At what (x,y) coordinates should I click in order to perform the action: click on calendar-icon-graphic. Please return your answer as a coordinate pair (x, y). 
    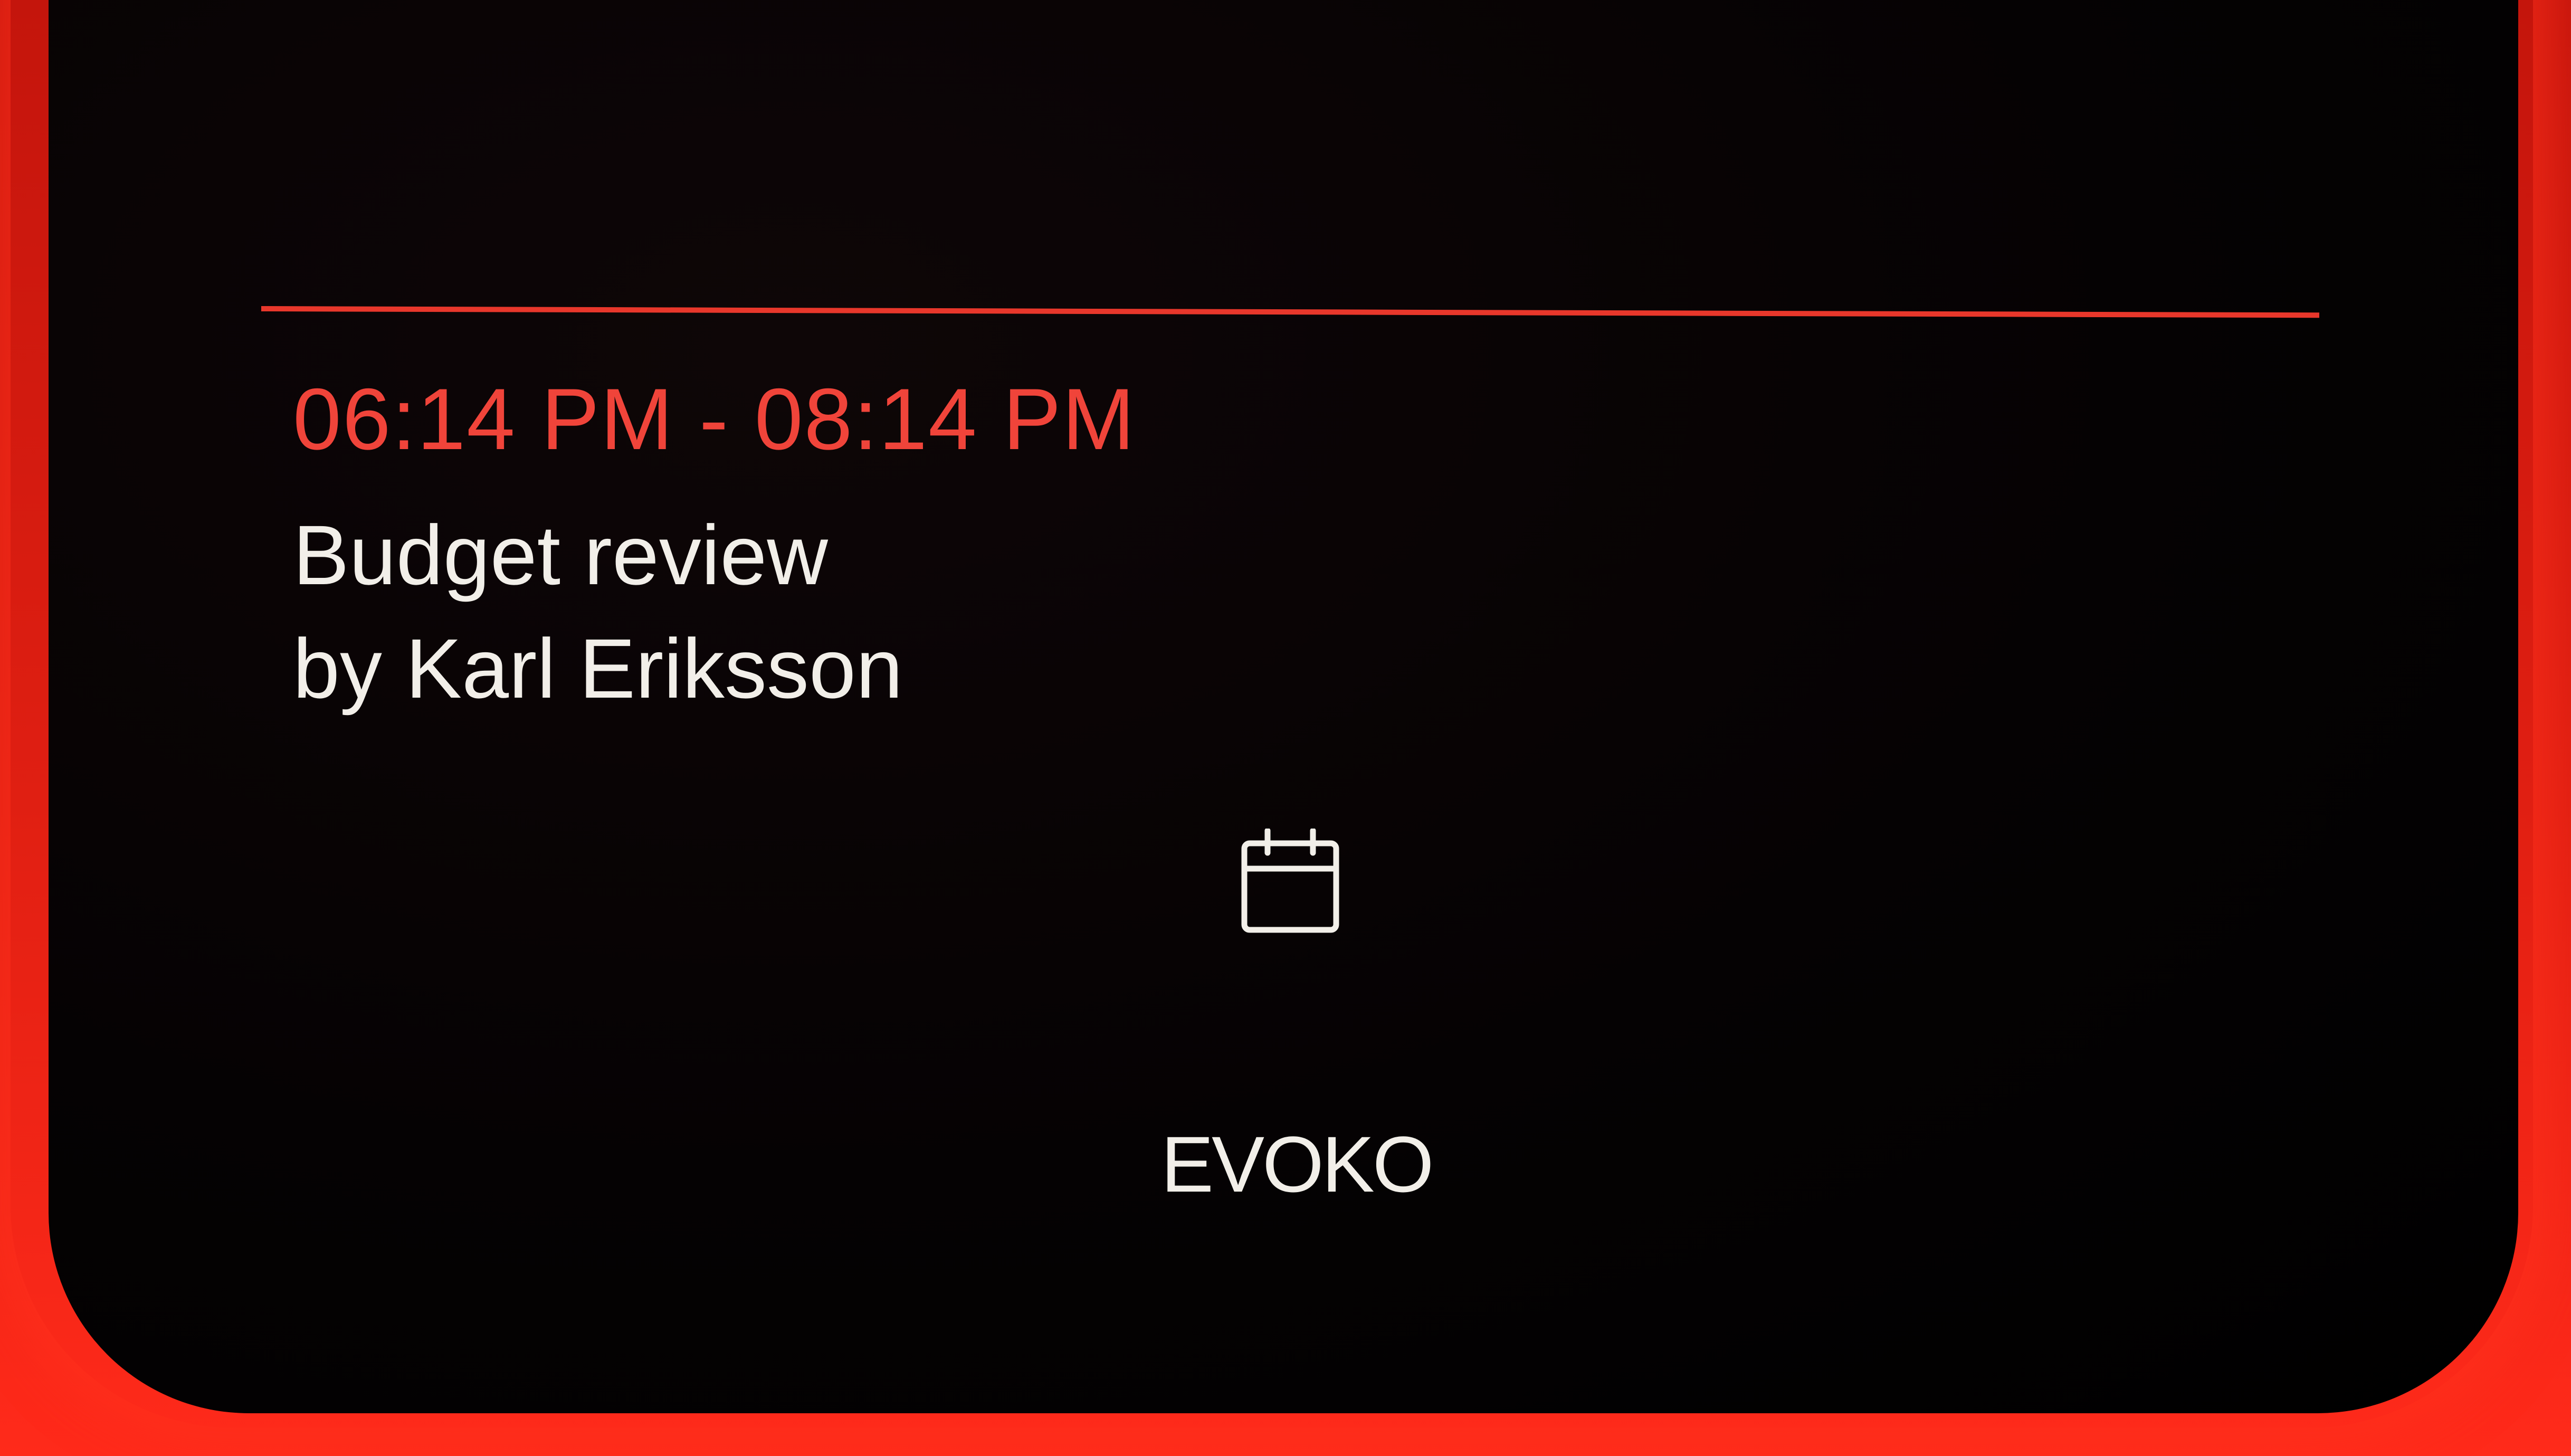
    Looking at the image, I should click on (1290, 880).